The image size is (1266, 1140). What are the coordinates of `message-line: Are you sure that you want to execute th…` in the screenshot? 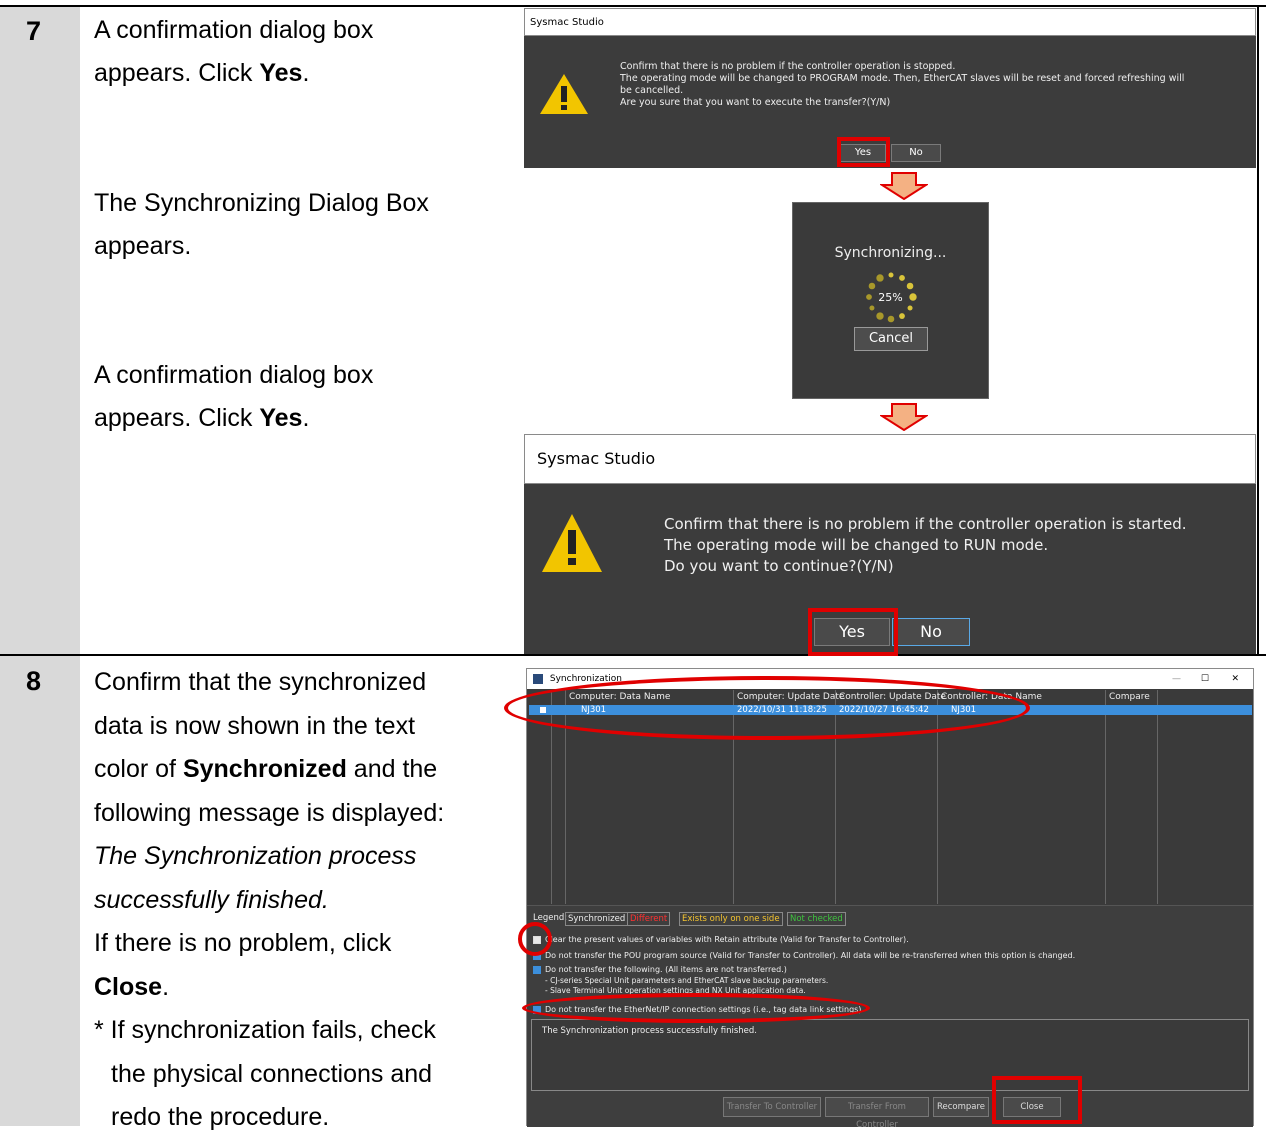 It's located at (755, 102).